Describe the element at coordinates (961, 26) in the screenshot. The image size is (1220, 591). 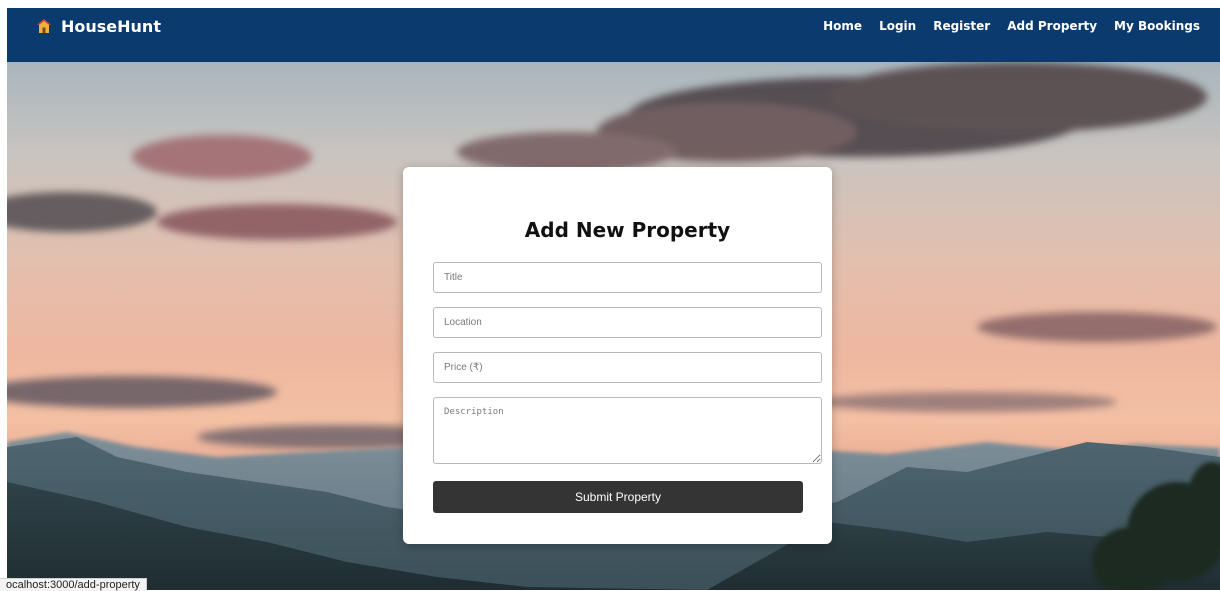
I see `nav-register-link: Register` at that location.